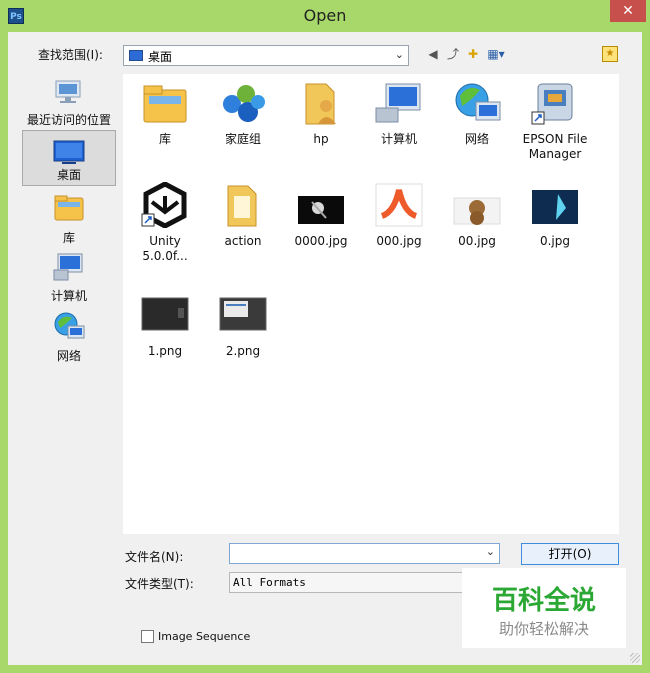 The width and height of the screenshot is (650, 673). I want to click on look-in-value: 桌面, so click(160, 57).